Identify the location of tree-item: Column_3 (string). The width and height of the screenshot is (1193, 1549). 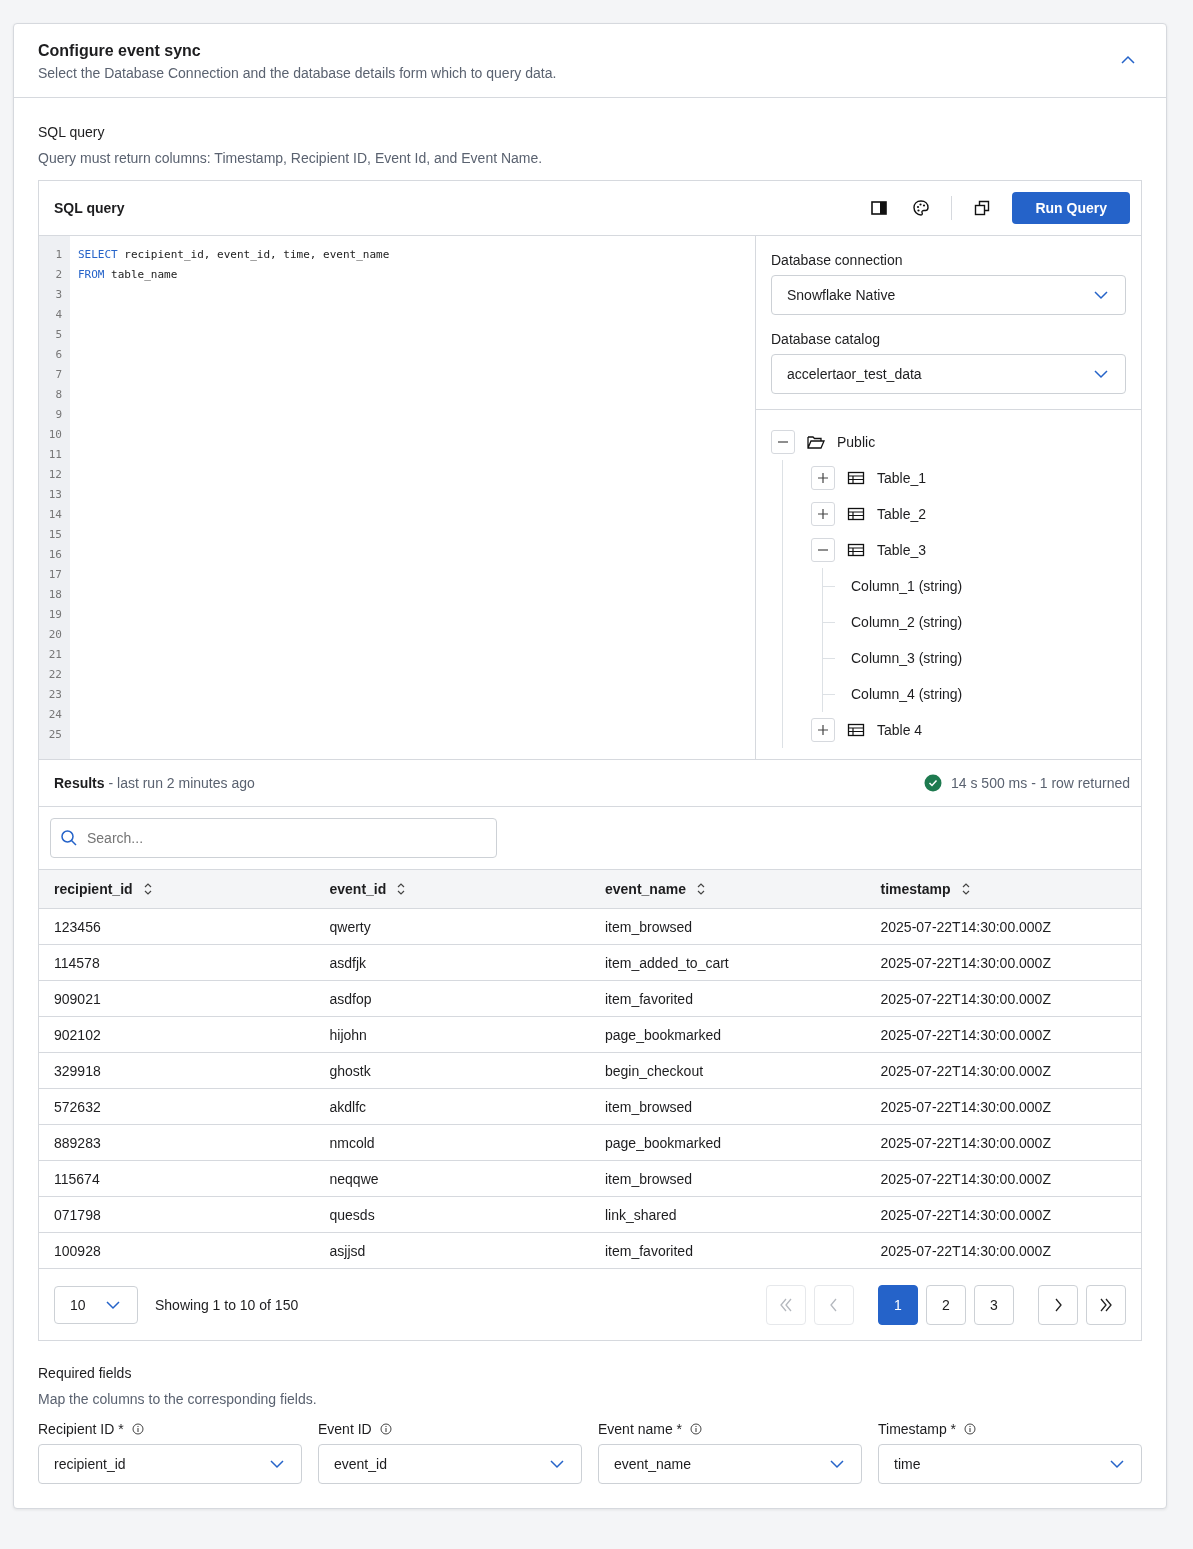
(907, 658).